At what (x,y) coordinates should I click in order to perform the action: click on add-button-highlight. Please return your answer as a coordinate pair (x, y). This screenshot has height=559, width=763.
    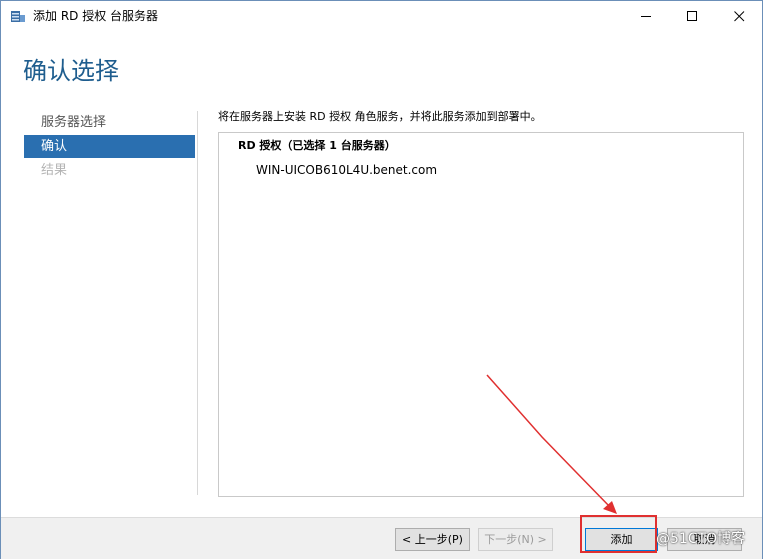
    Looking at the image, I should click on (618, 534).